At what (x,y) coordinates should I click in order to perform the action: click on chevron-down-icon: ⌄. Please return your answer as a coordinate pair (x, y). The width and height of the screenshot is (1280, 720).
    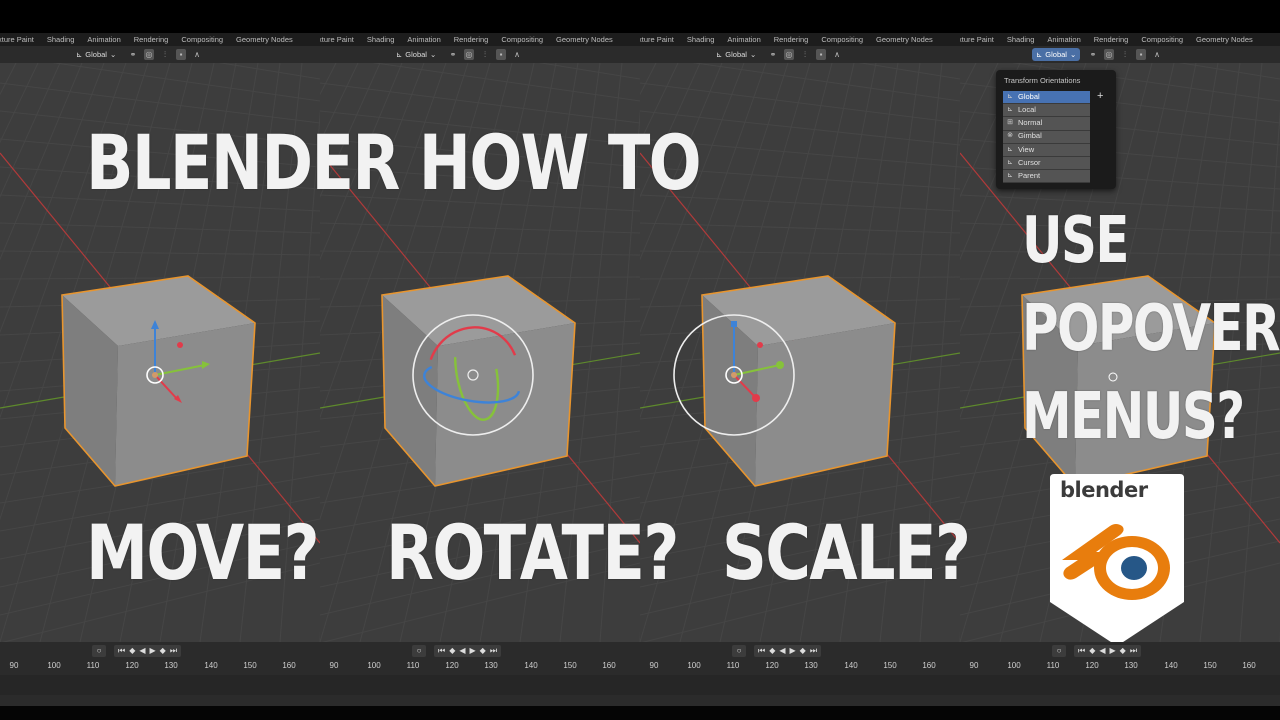
    Looking at the image, I should click on (433, 54).